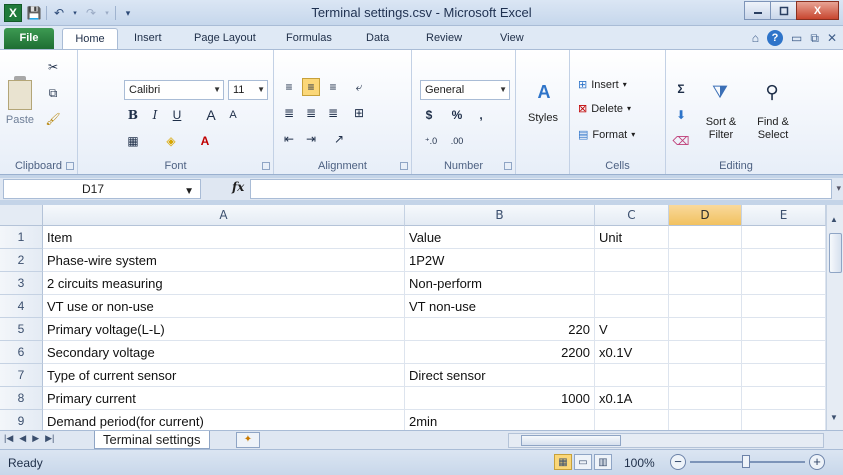 The width and height of the screenshot is (843, 475). What do you see at coordinates (705, 215) in the screenshot?
I see `column-header-d: D` at bounding box center [705, 215].